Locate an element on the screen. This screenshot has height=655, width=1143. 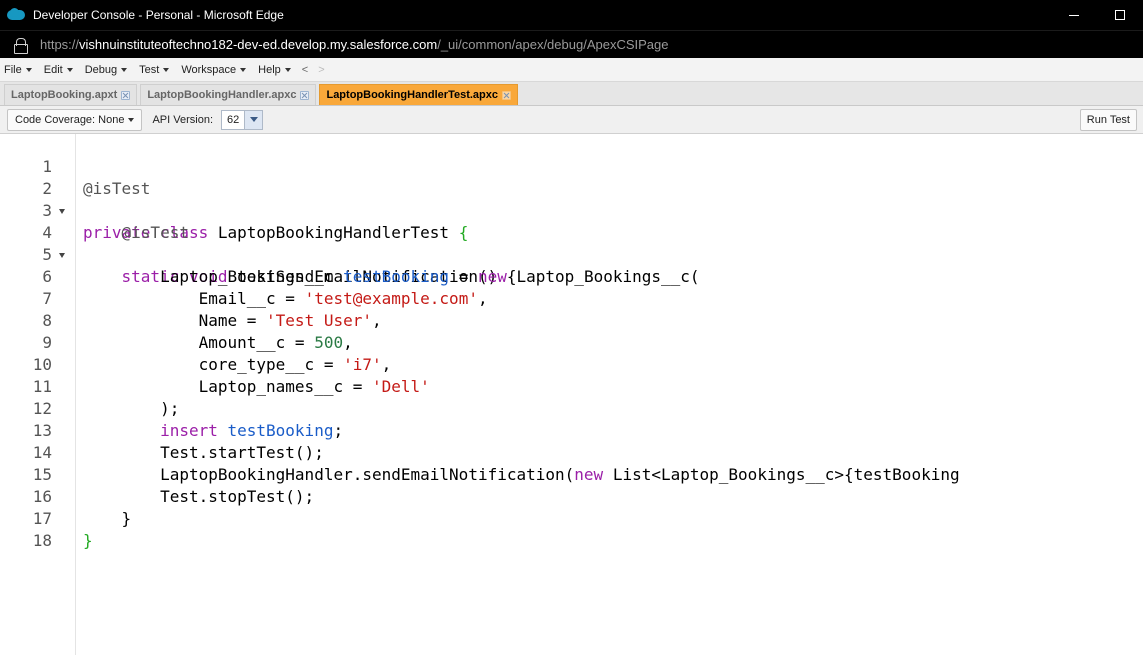
maximize-icon is located at coordinates (1120, 15).